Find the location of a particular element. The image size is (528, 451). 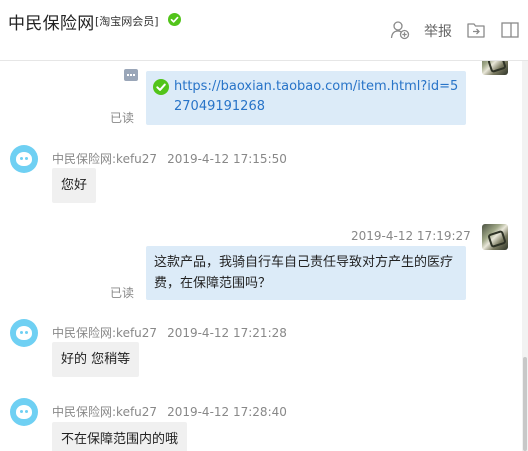

message-meta: 中民保险网:kefu27 2019-4-12 17:21:28 is located at coordinates (169, 332).